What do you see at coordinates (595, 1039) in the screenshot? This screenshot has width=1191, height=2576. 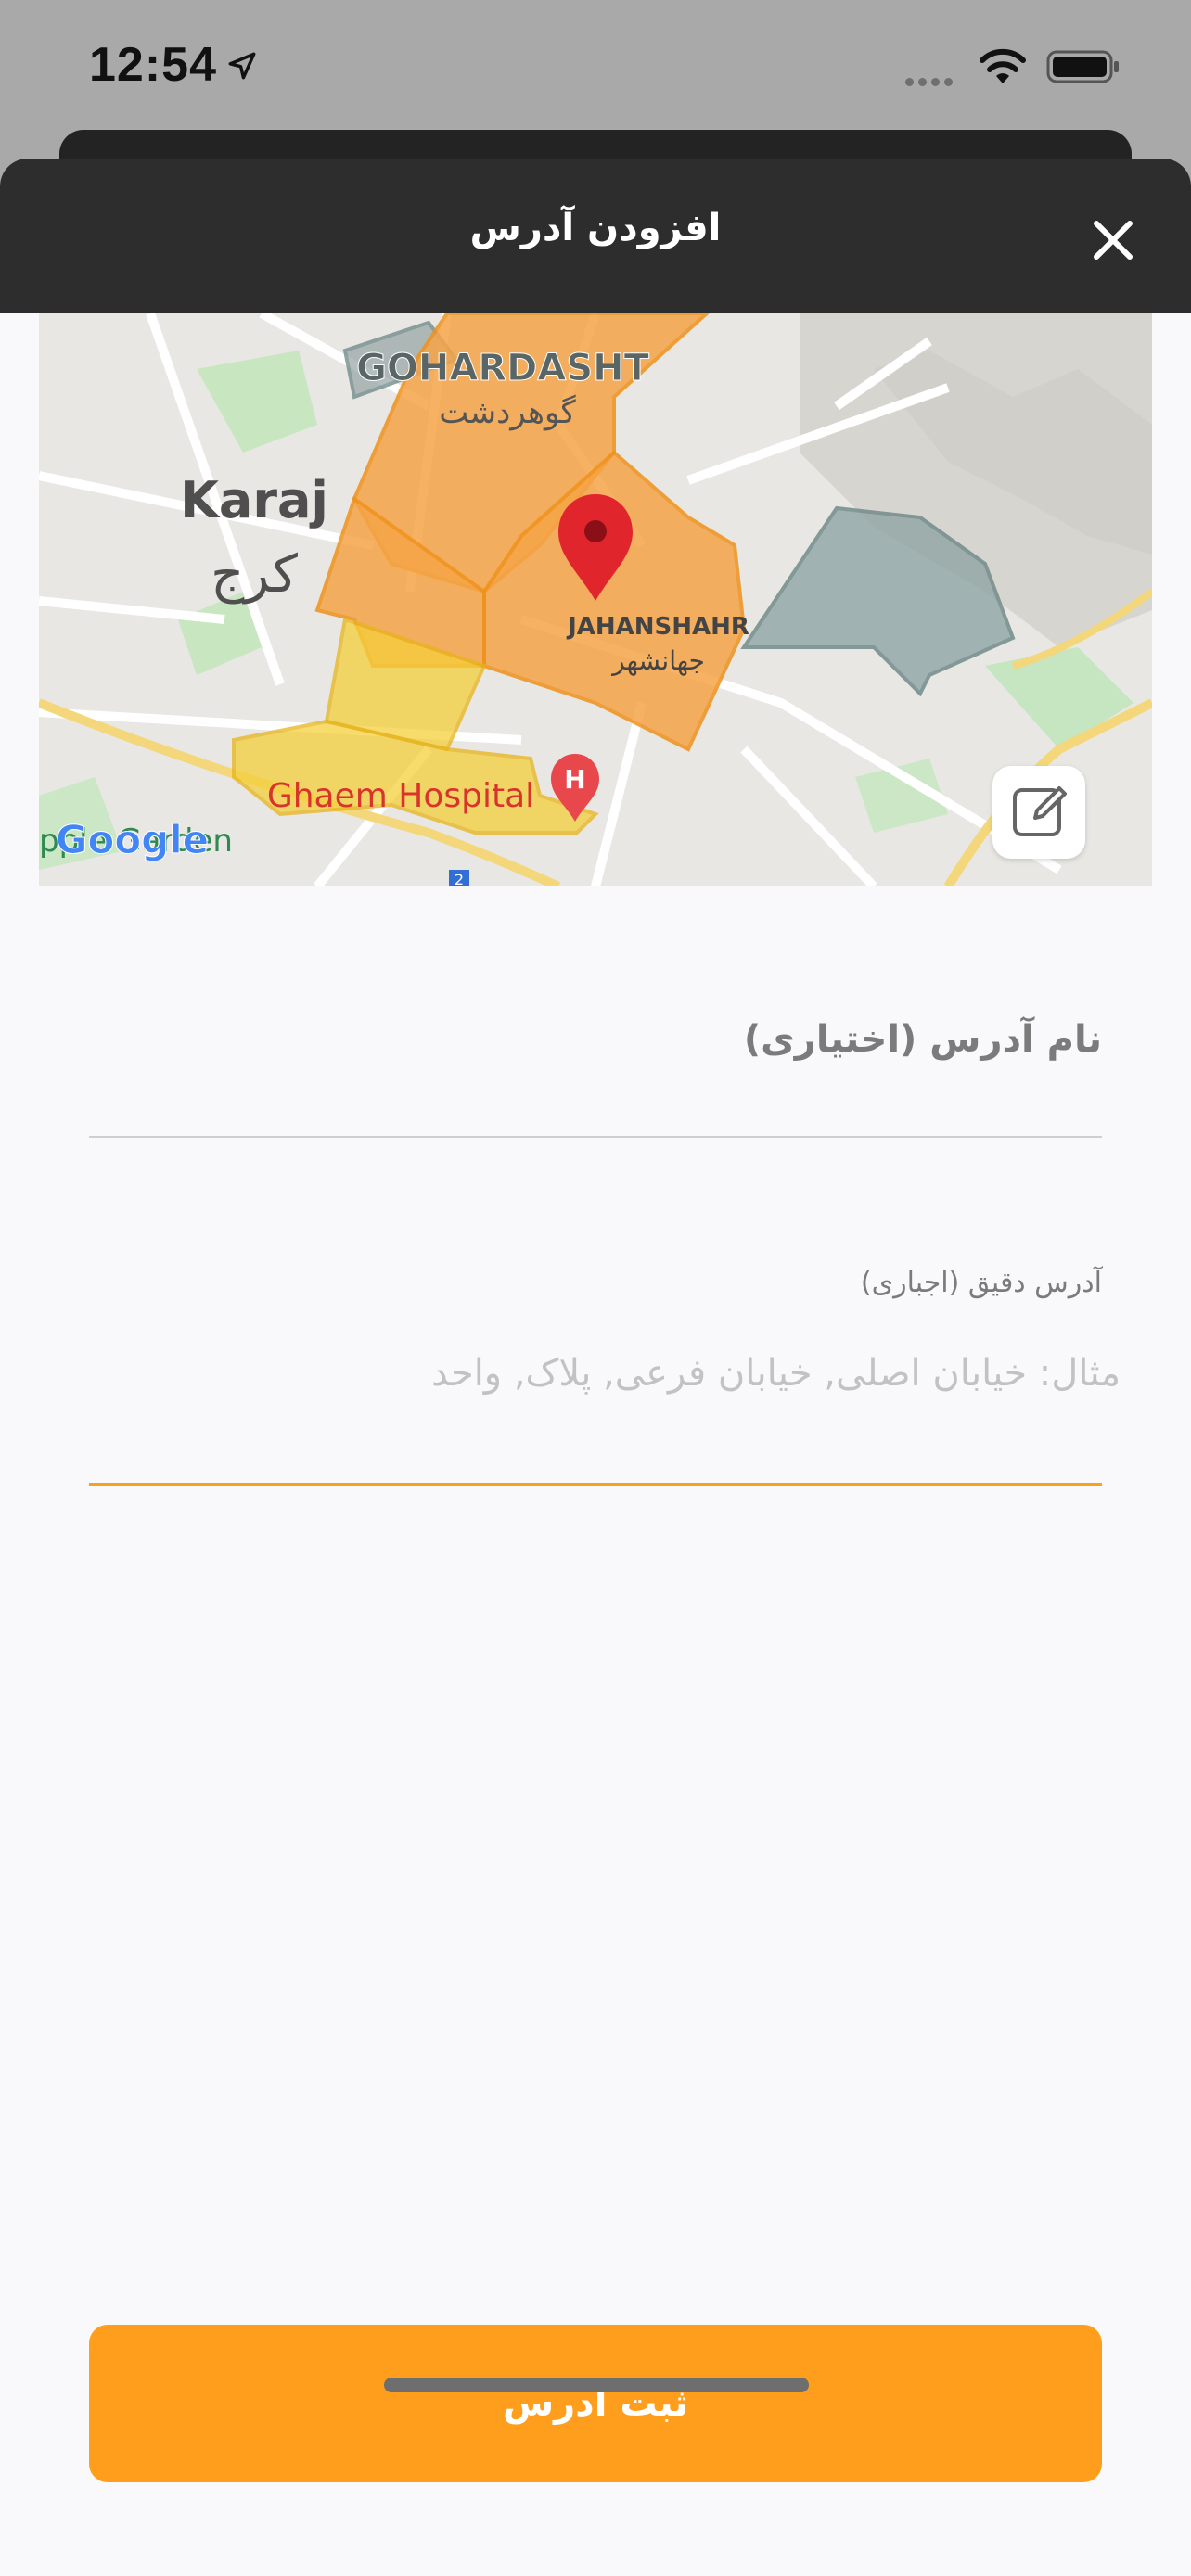 I see `address-name-label: نام آدرس (اختیاری)` at bounding box center [595, 1039].